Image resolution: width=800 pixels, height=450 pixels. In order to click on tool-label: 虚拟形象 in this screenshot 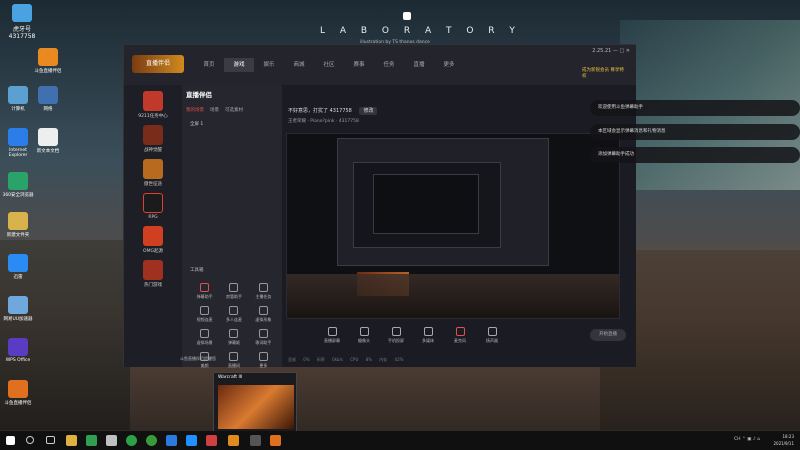, I will do `click(263, 319)`.